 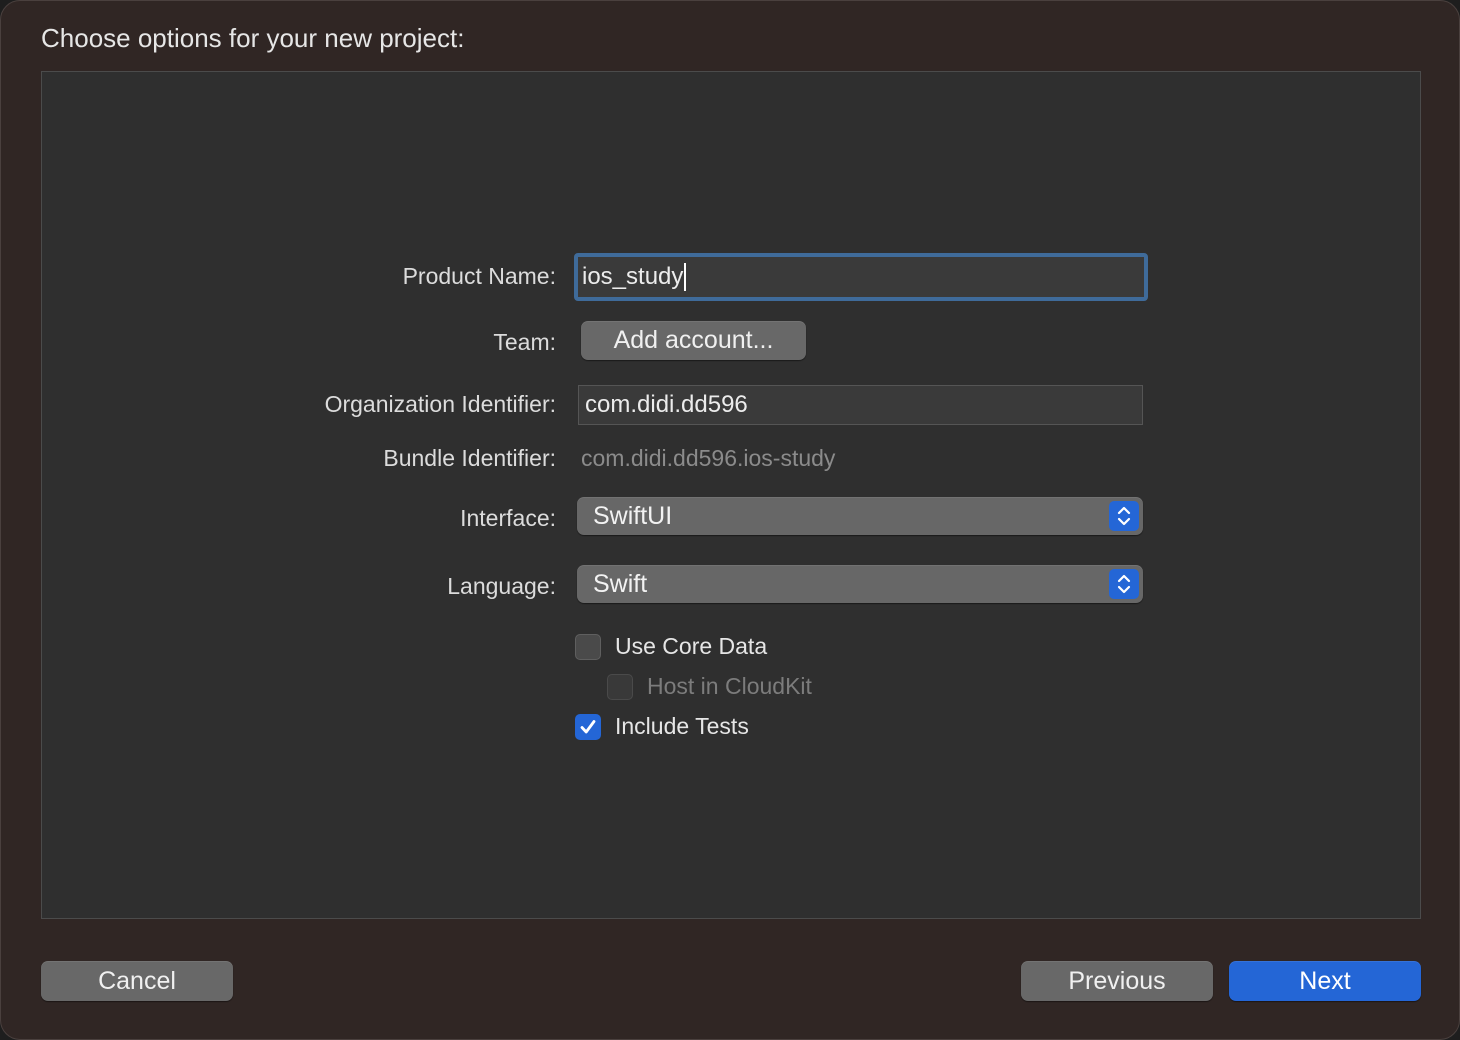 What do you see at coordinates (685, 277) in the screenshot?
I see `text-caret` at bounding box center [685, 277].